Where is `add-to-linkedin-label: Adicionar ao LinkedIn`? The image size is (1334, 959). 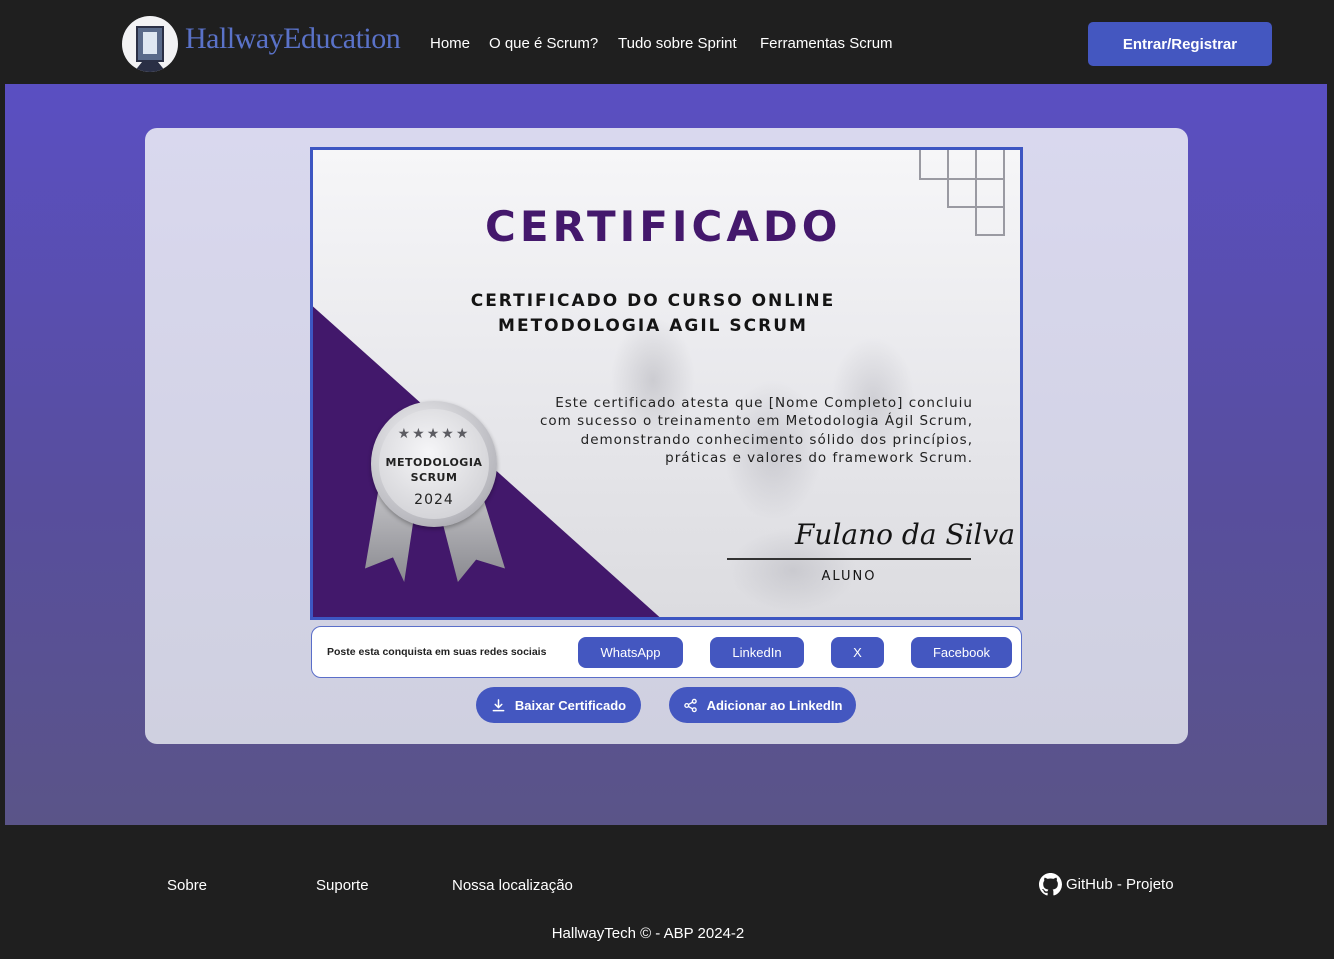 add-to-linkedin-label: Adicionar ao LinkedIn is located at coordinates (774, 705).